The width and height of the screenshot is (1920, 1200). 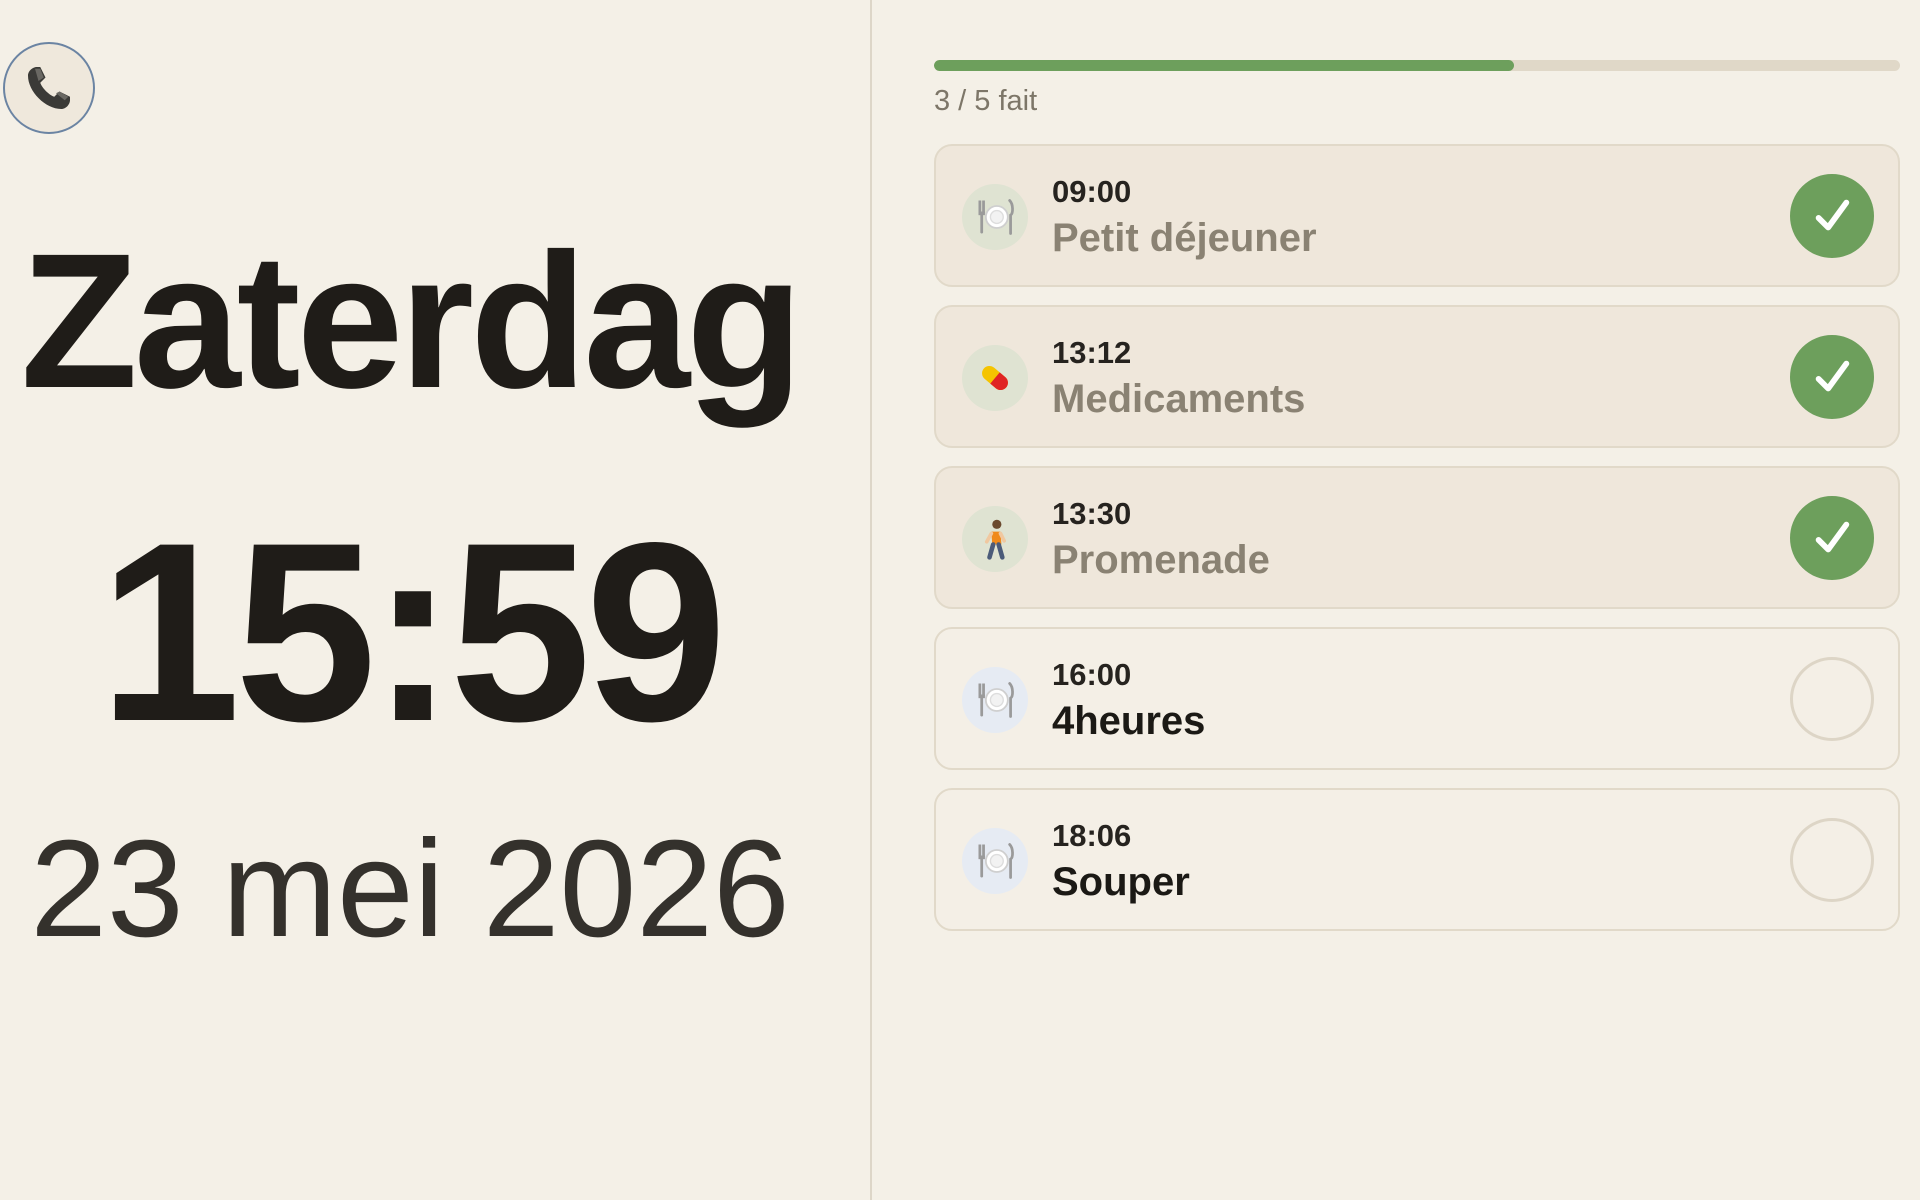 I want to click on task-time: 16:00, so click(x=1092, y=674).